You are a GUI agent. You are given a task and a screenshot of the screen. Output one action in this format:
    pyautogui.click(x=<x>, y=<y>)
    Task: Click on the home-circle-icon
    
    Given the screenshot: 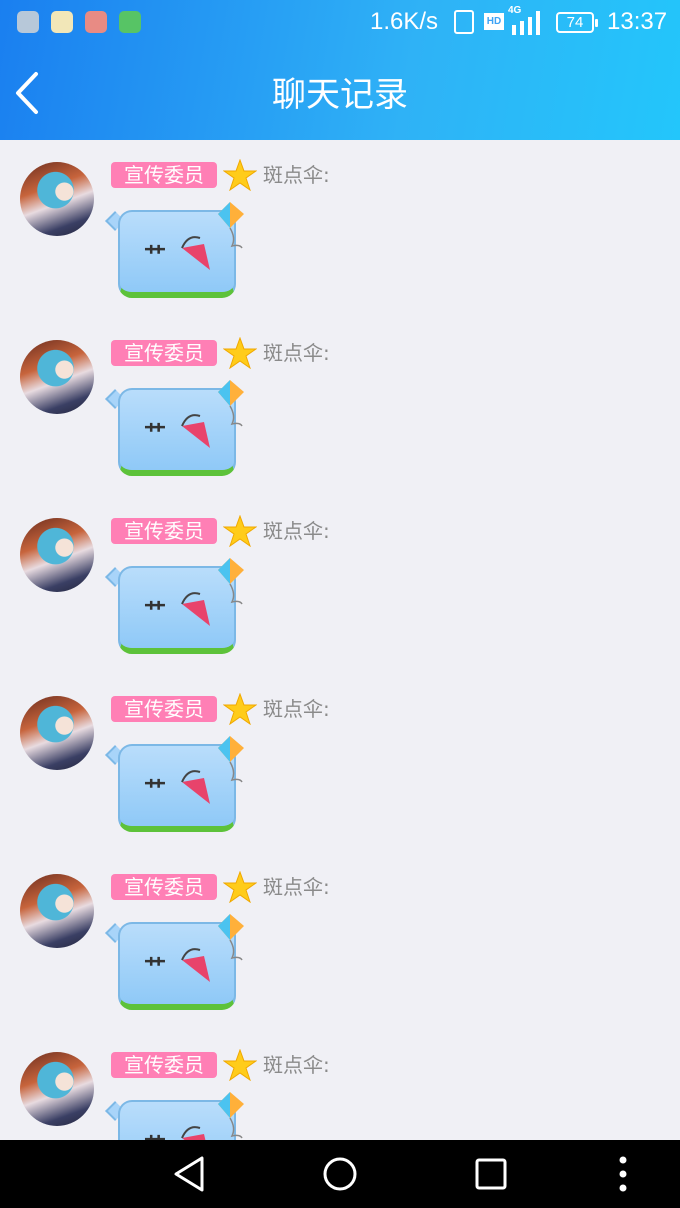 What is the action you would take?
    pyautogui.click(x=340, y=1174)
    